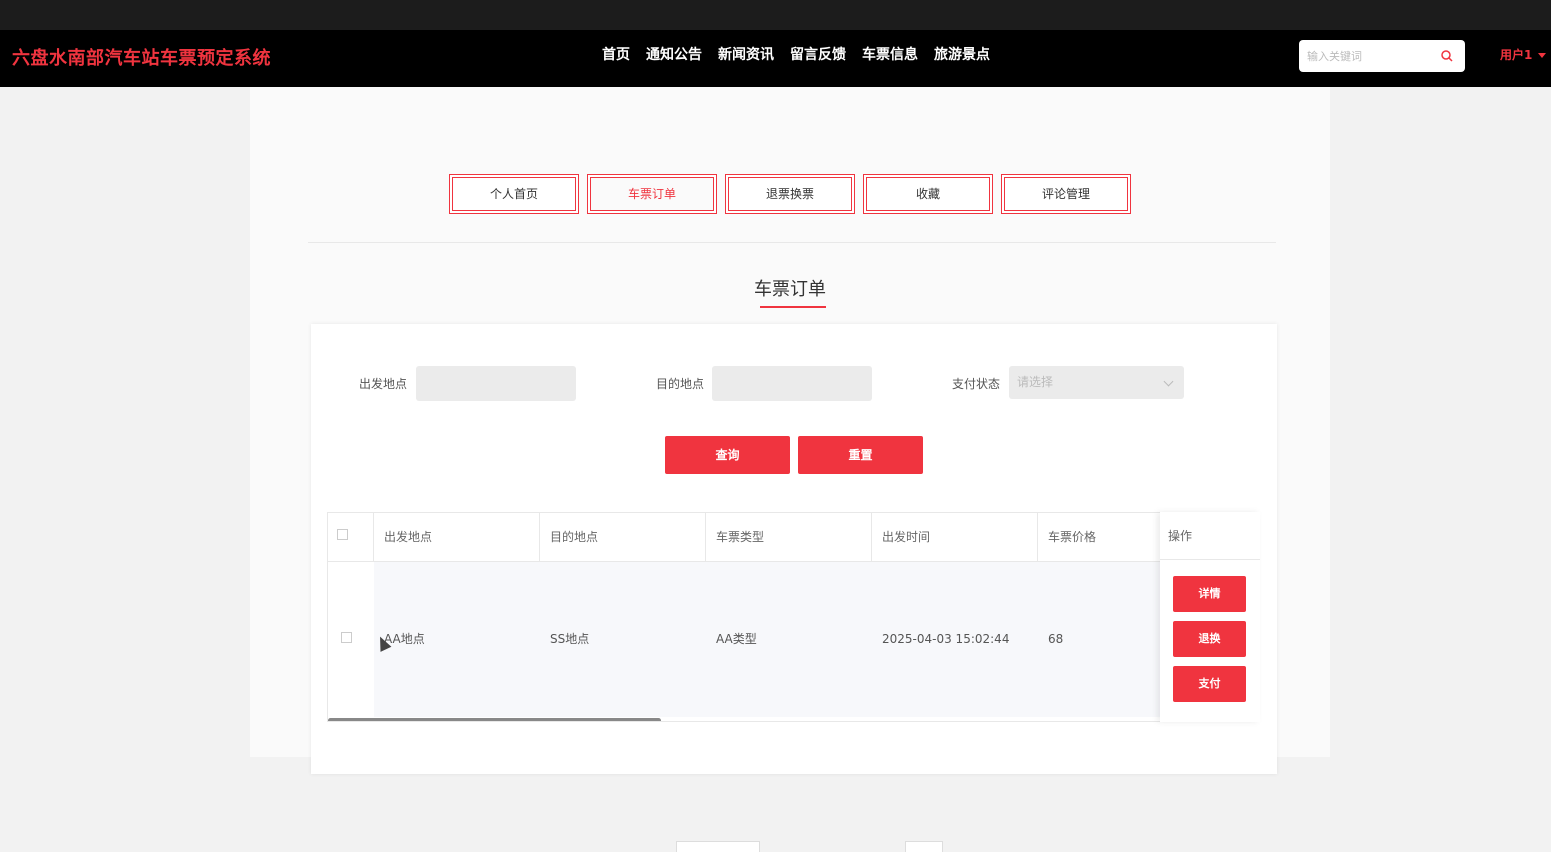 Image resolution: width=1551 pixels, height=852 pixels. Describe the element at coordinates (727, 455) in the screenshot. I see `query-button: 查询` at that location.